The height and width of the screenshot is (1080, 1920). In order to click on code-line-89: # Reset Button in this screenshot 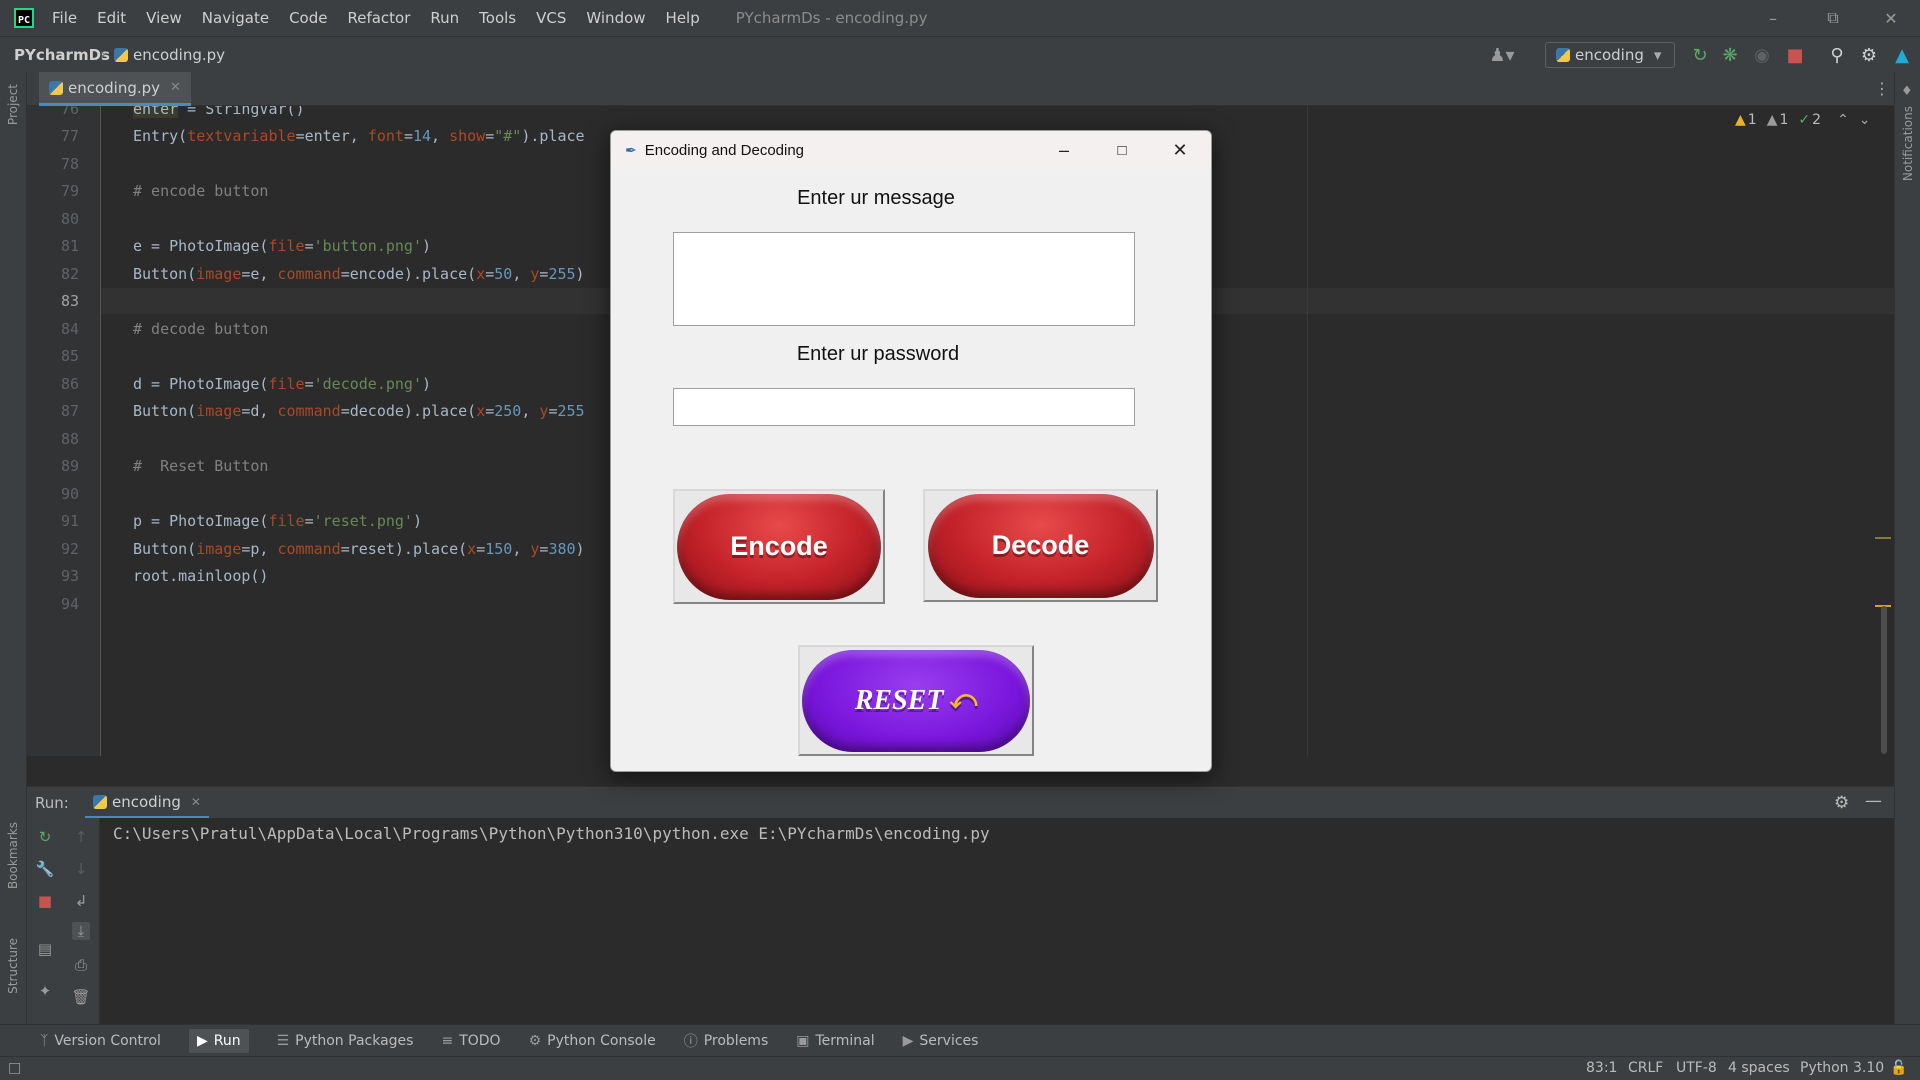, I will do `click(201, 466)`.